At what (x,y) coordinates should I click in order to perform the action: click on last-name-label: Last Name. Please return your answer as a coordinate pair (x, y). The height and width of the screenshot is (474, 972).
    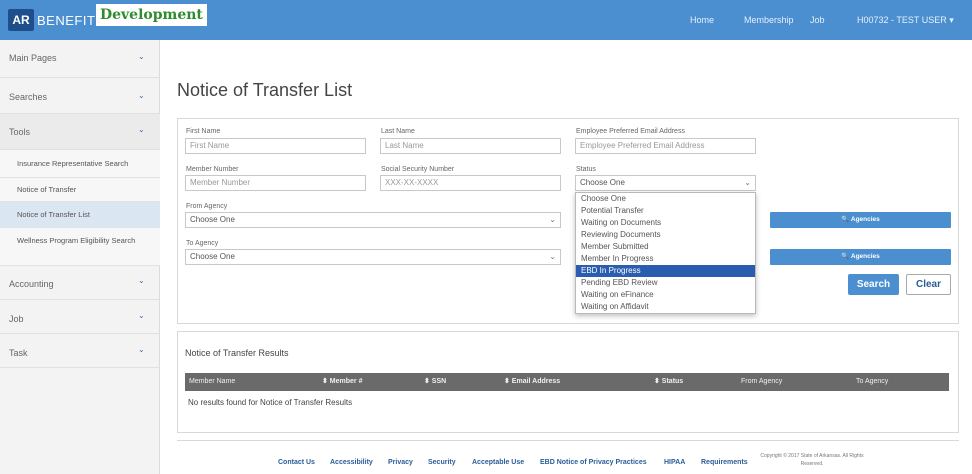
    Looking at the image, I should click on (398, 131).